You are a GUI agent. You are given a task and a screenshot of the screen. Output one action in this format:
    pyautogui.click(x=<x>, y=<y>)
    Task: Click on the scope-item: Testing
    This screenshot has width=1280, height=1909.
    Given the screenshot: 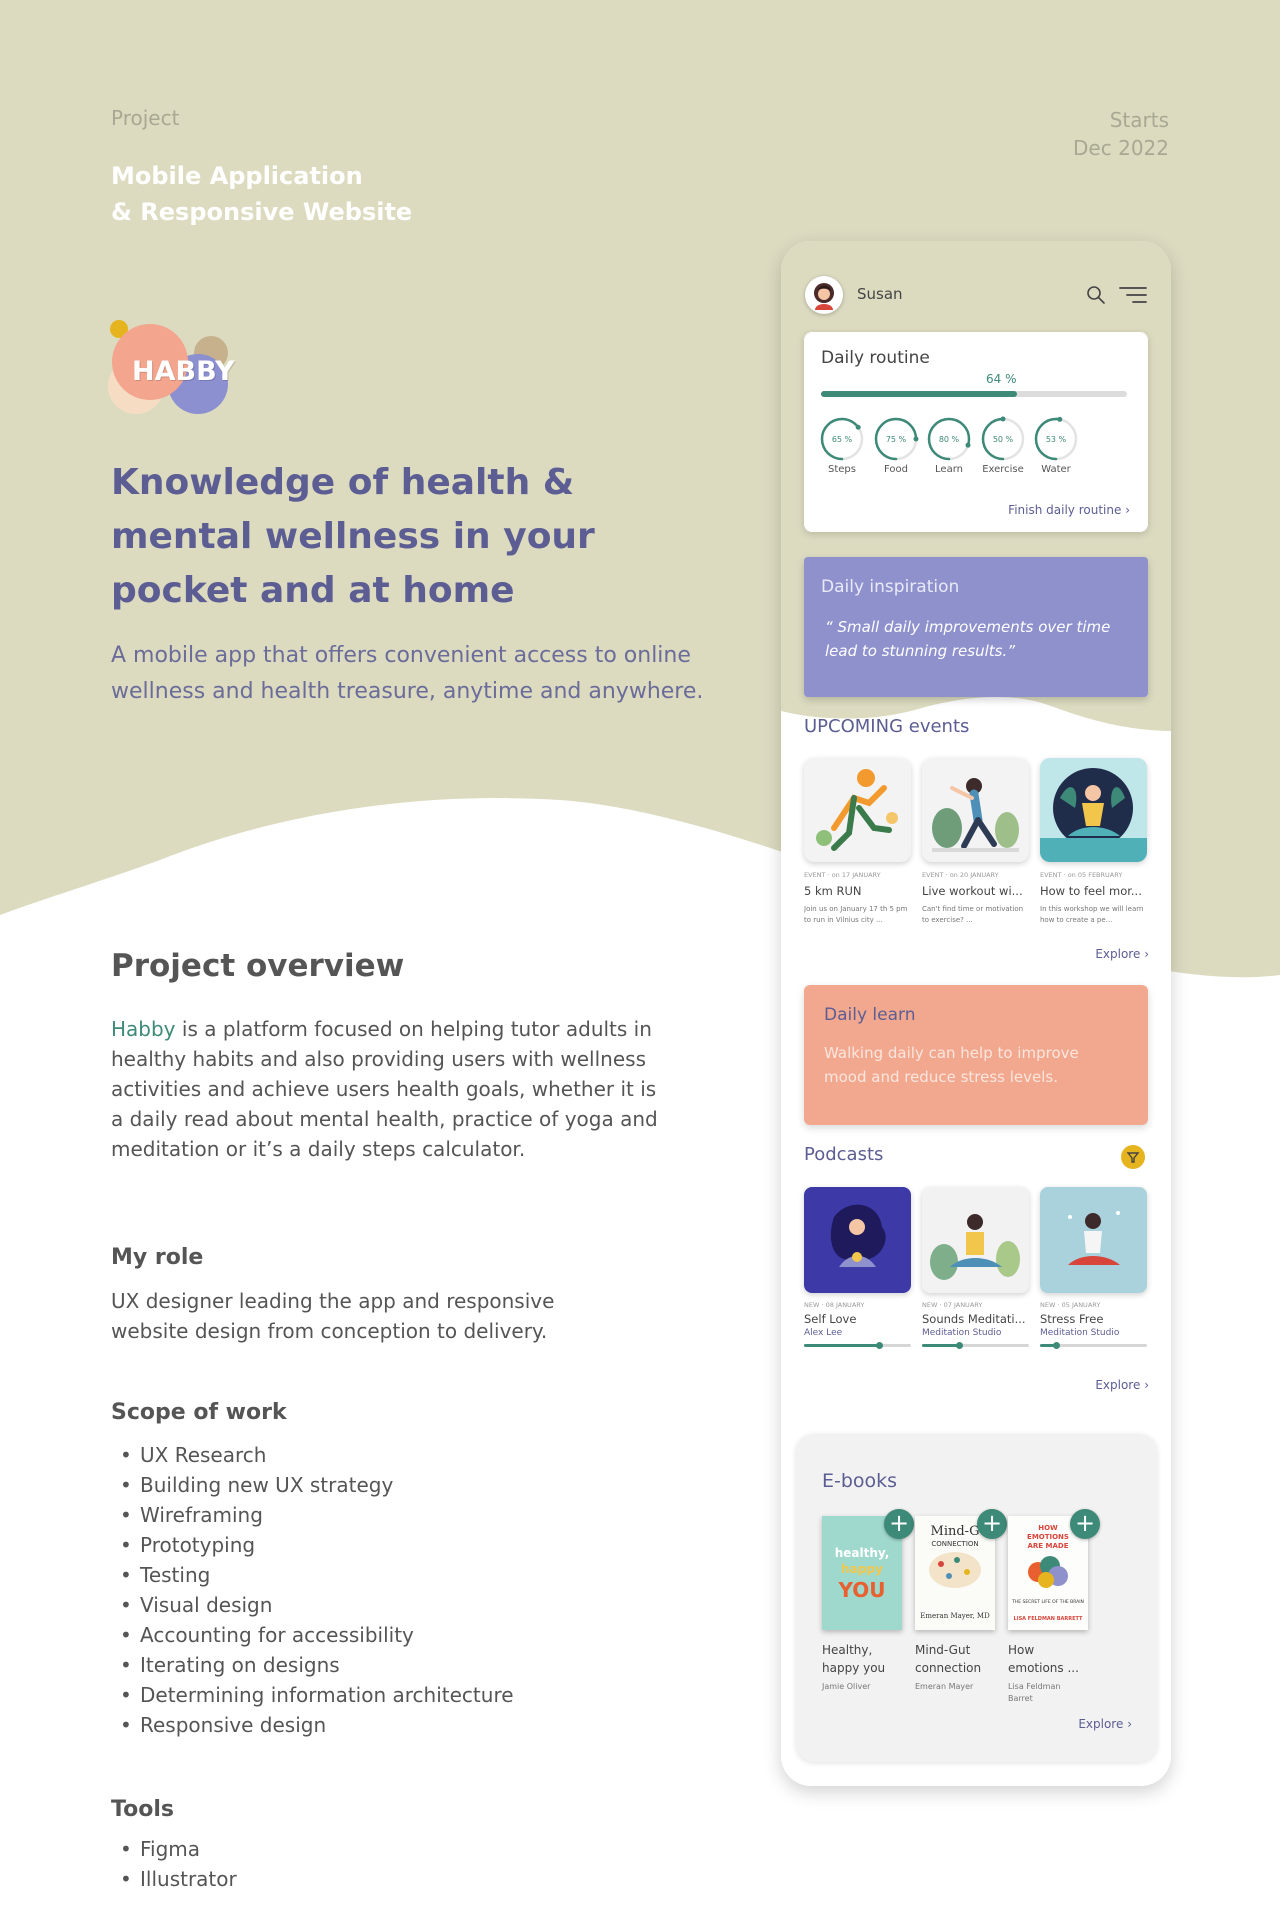 What is the action you would take?
    pyautogui.click(x=317, y=1575)
    